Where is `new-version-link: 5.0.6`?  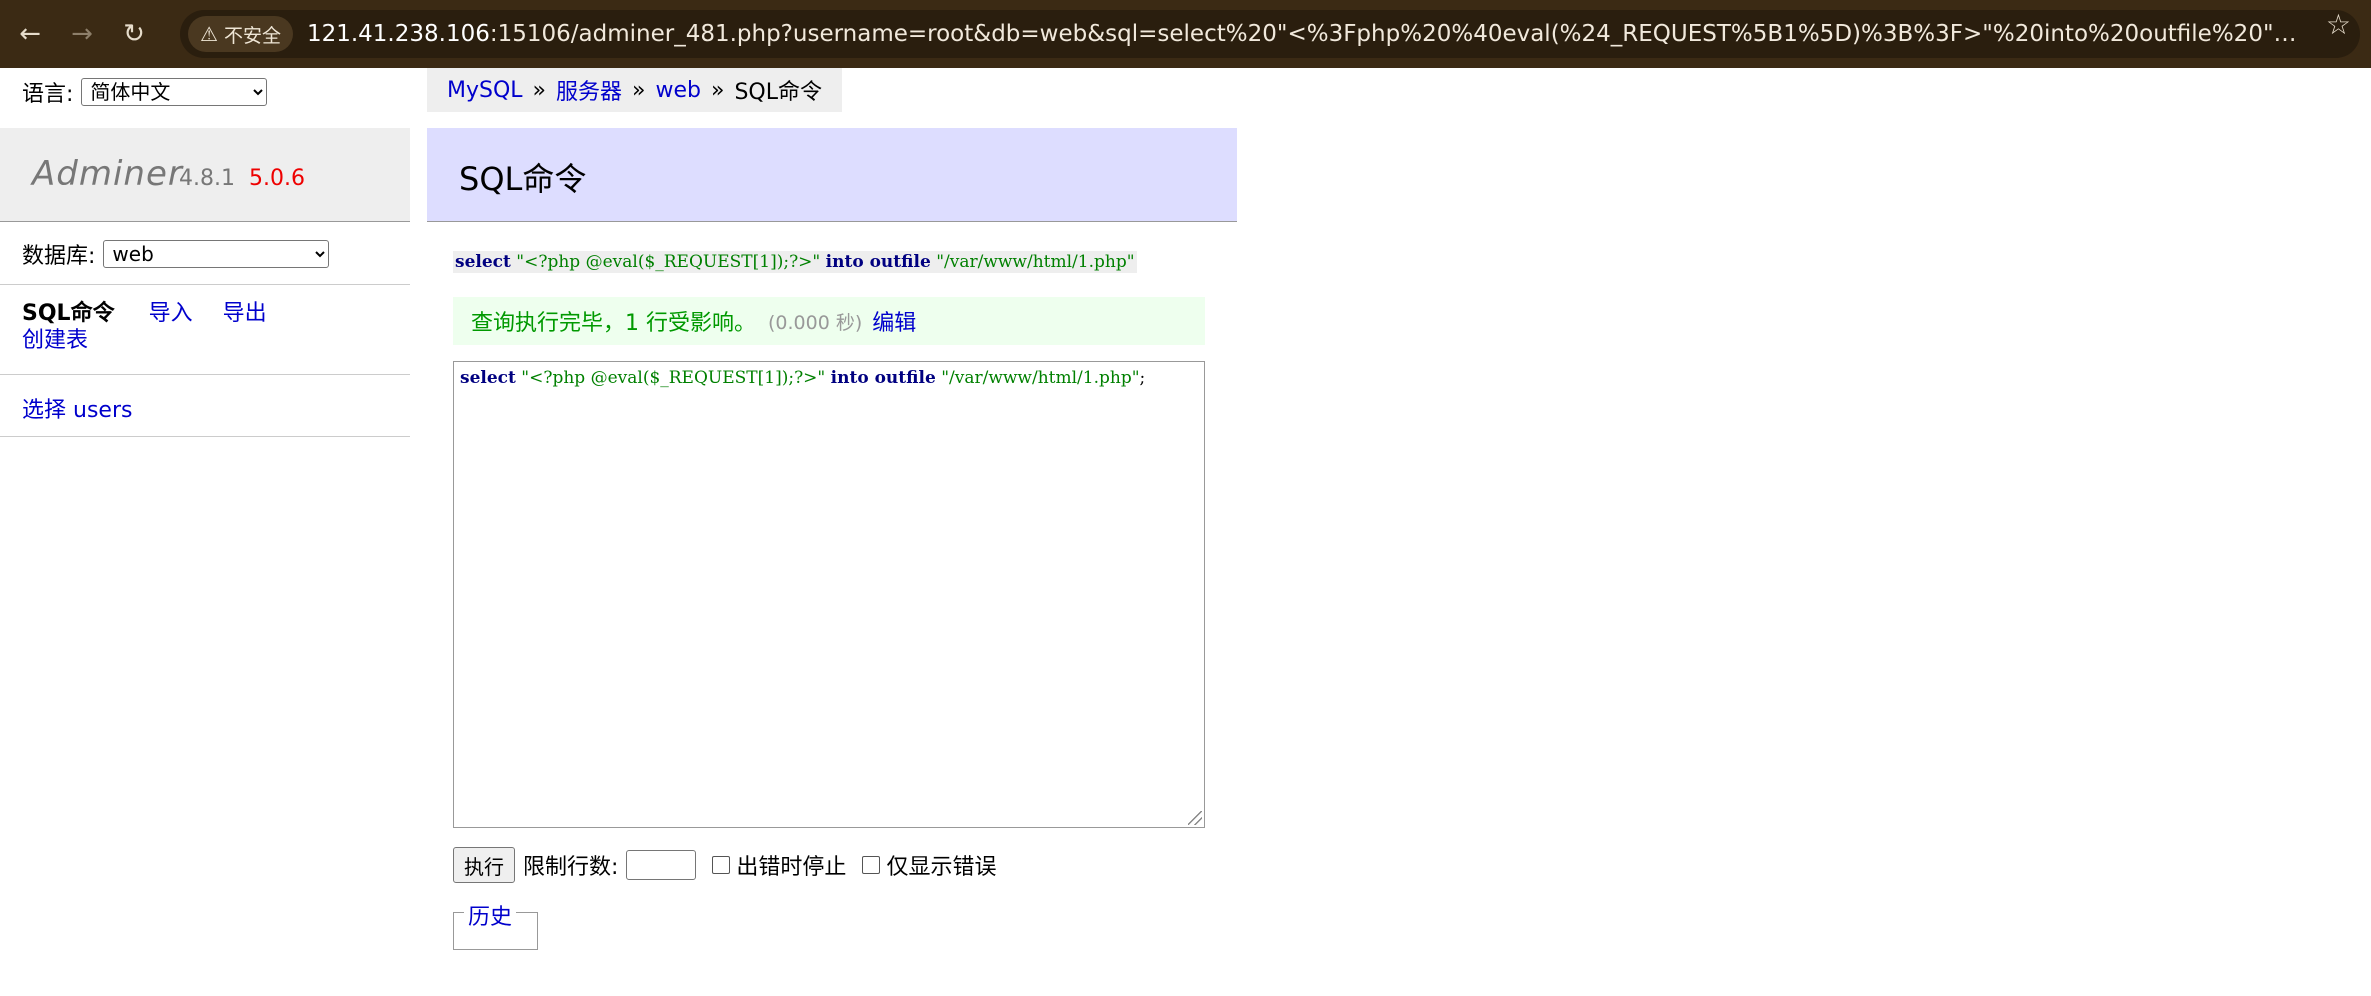
new-version-link: 5.0.6 is located at coordinates (277, 178).